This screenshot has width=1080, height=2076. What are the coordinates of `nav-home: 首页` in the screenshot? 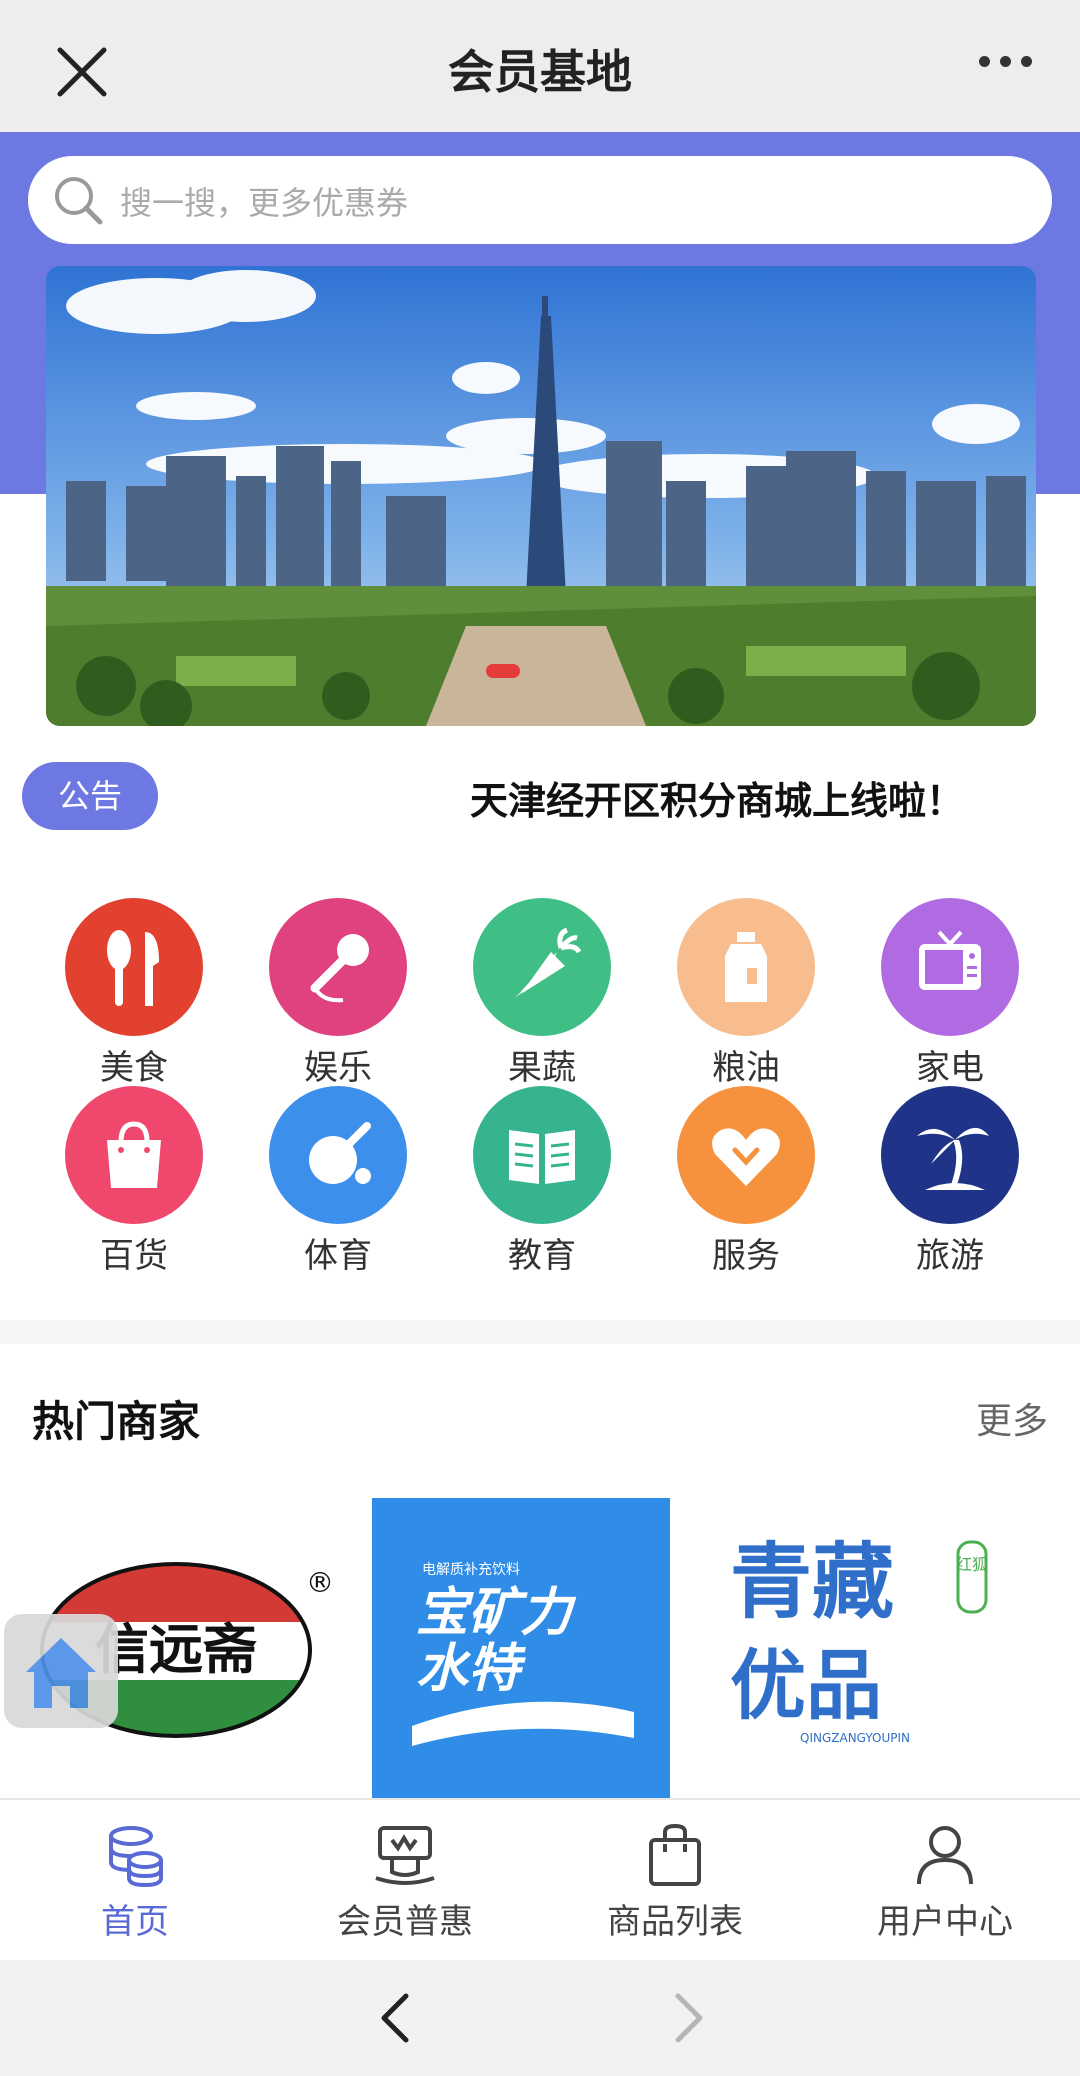 It's located at (135, 1882).